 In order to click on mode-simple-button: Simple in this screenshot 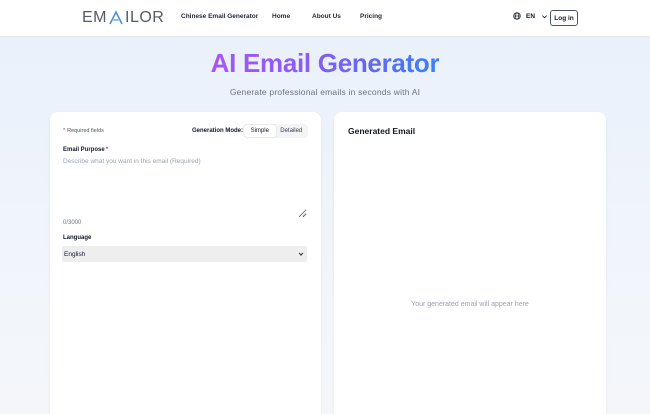, I will do `click(260, 131)`.